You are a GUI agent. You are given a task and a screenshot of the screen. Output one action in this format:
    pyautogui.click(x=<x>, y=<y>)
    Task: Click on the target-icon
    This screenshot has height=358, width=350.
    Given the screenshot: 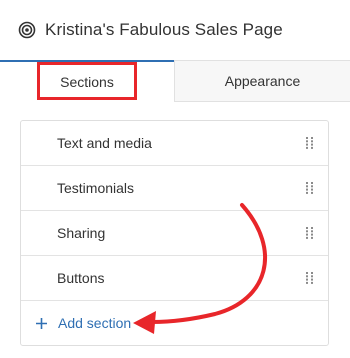 What is the action you would take?
    pyautogui.click(x=27, y=30)
    